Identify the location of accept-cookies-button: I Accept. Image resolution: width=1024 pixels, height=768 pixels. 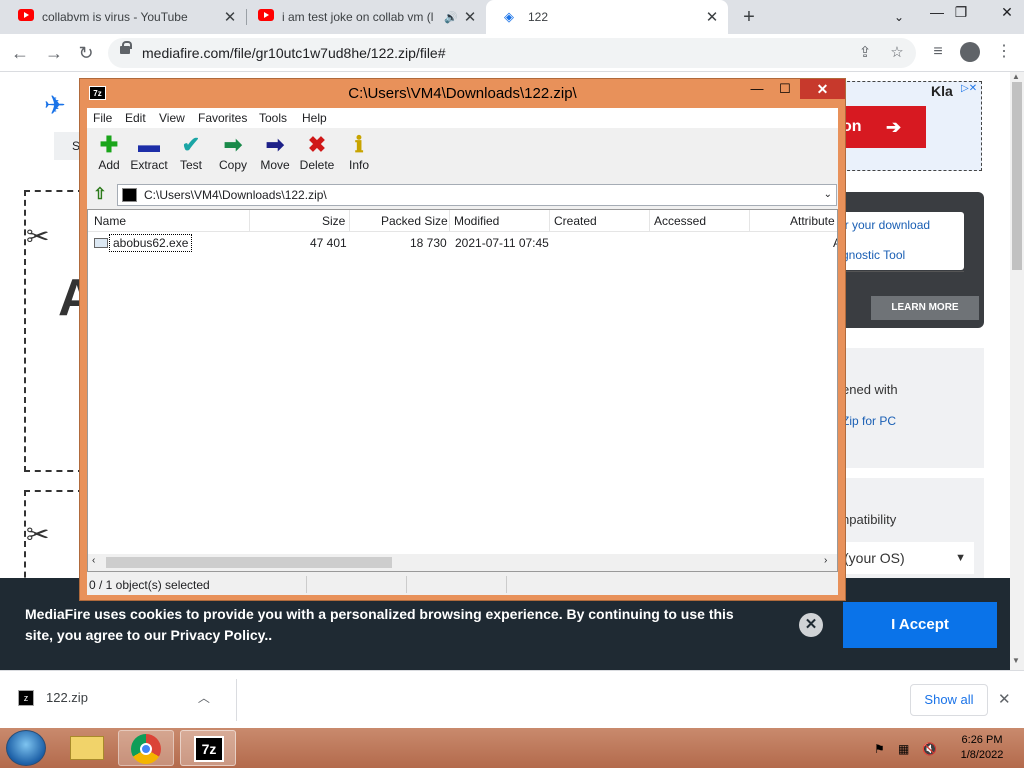
(920, 625).